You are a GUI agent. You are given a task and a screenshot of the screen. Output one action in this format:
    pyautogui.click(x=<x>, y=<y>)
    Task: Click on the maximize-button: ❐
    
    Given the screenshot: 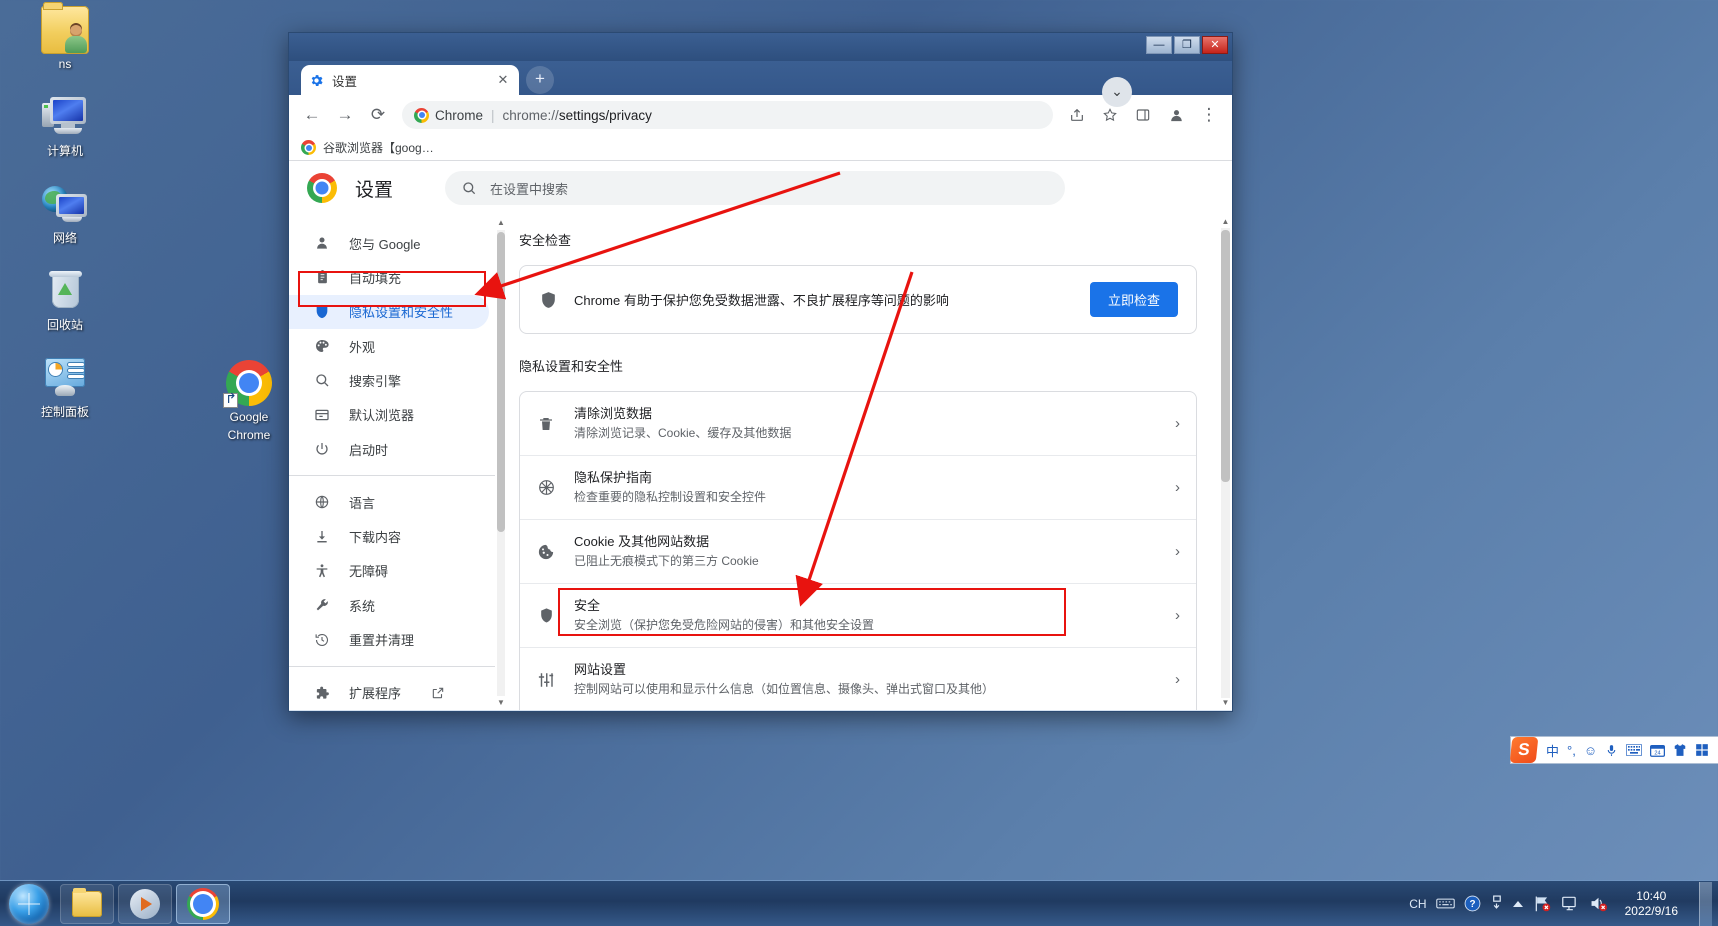 What is the action you would take?
    pyautogui.click(x=1187, y=45)
    